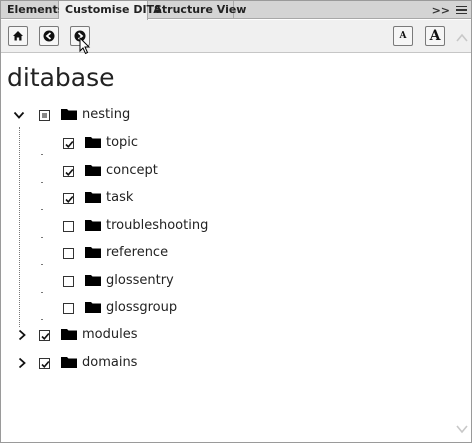  What do you see at coordinates (141, 308) in the screenshot?
I see `tree-item-glossgroup: glossgroup` at bounding box center [141, 308].